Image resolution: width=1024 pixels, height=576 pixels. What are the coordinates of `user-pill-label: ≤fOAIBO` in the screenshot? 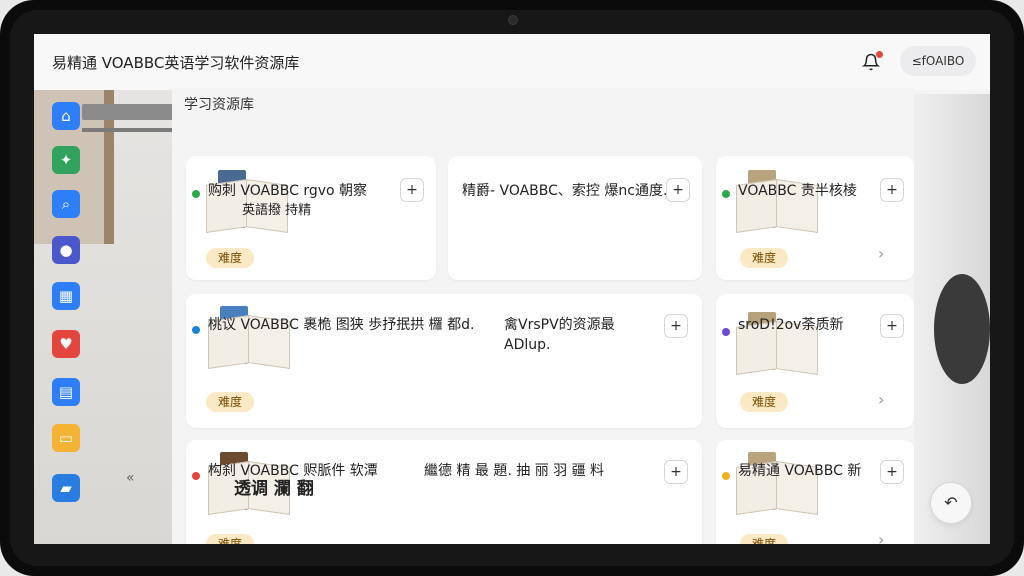 It's located at (938, 61).